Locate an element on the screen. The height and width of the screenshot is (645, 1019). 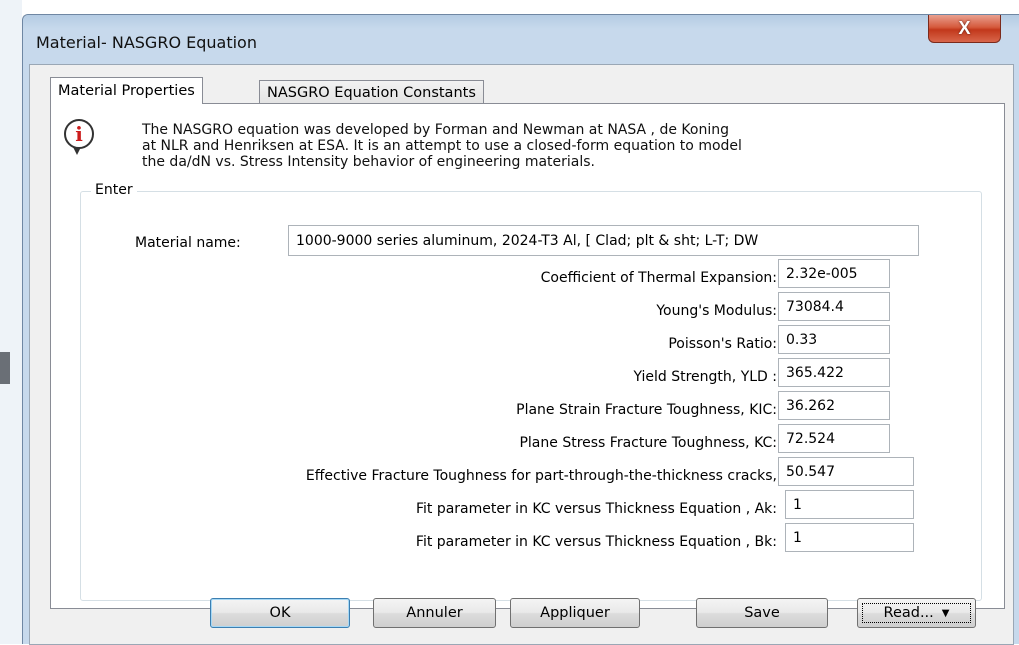
info-icon: i is located at coordinates (79, 134).